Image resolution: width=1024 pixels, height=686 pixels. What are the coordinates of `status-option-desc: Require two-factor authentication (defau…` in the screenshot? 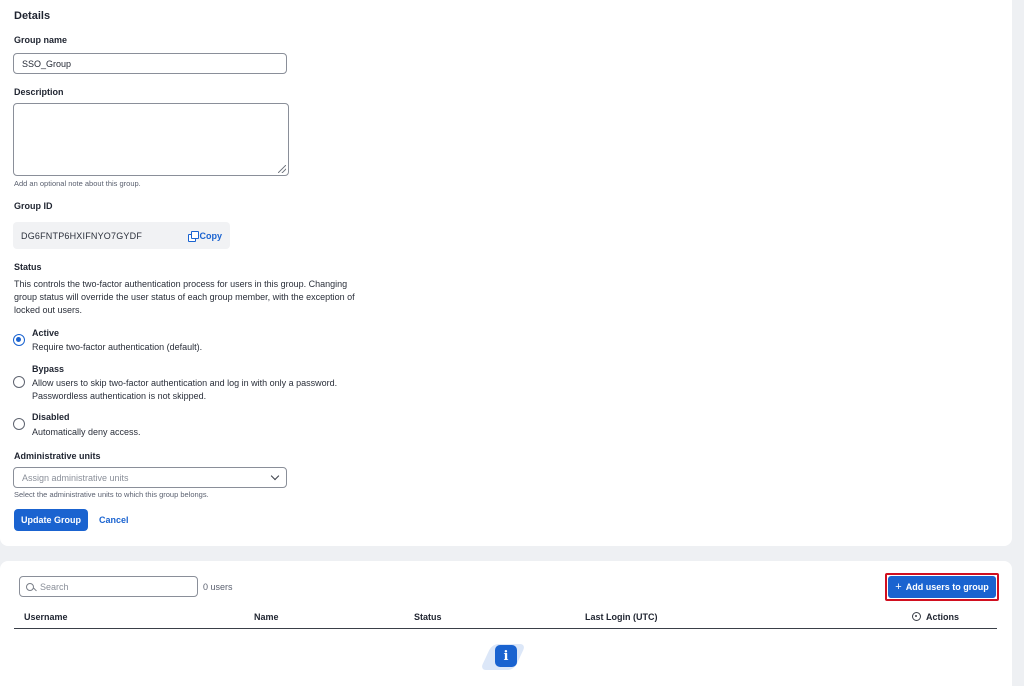 It's located at (117, 347).